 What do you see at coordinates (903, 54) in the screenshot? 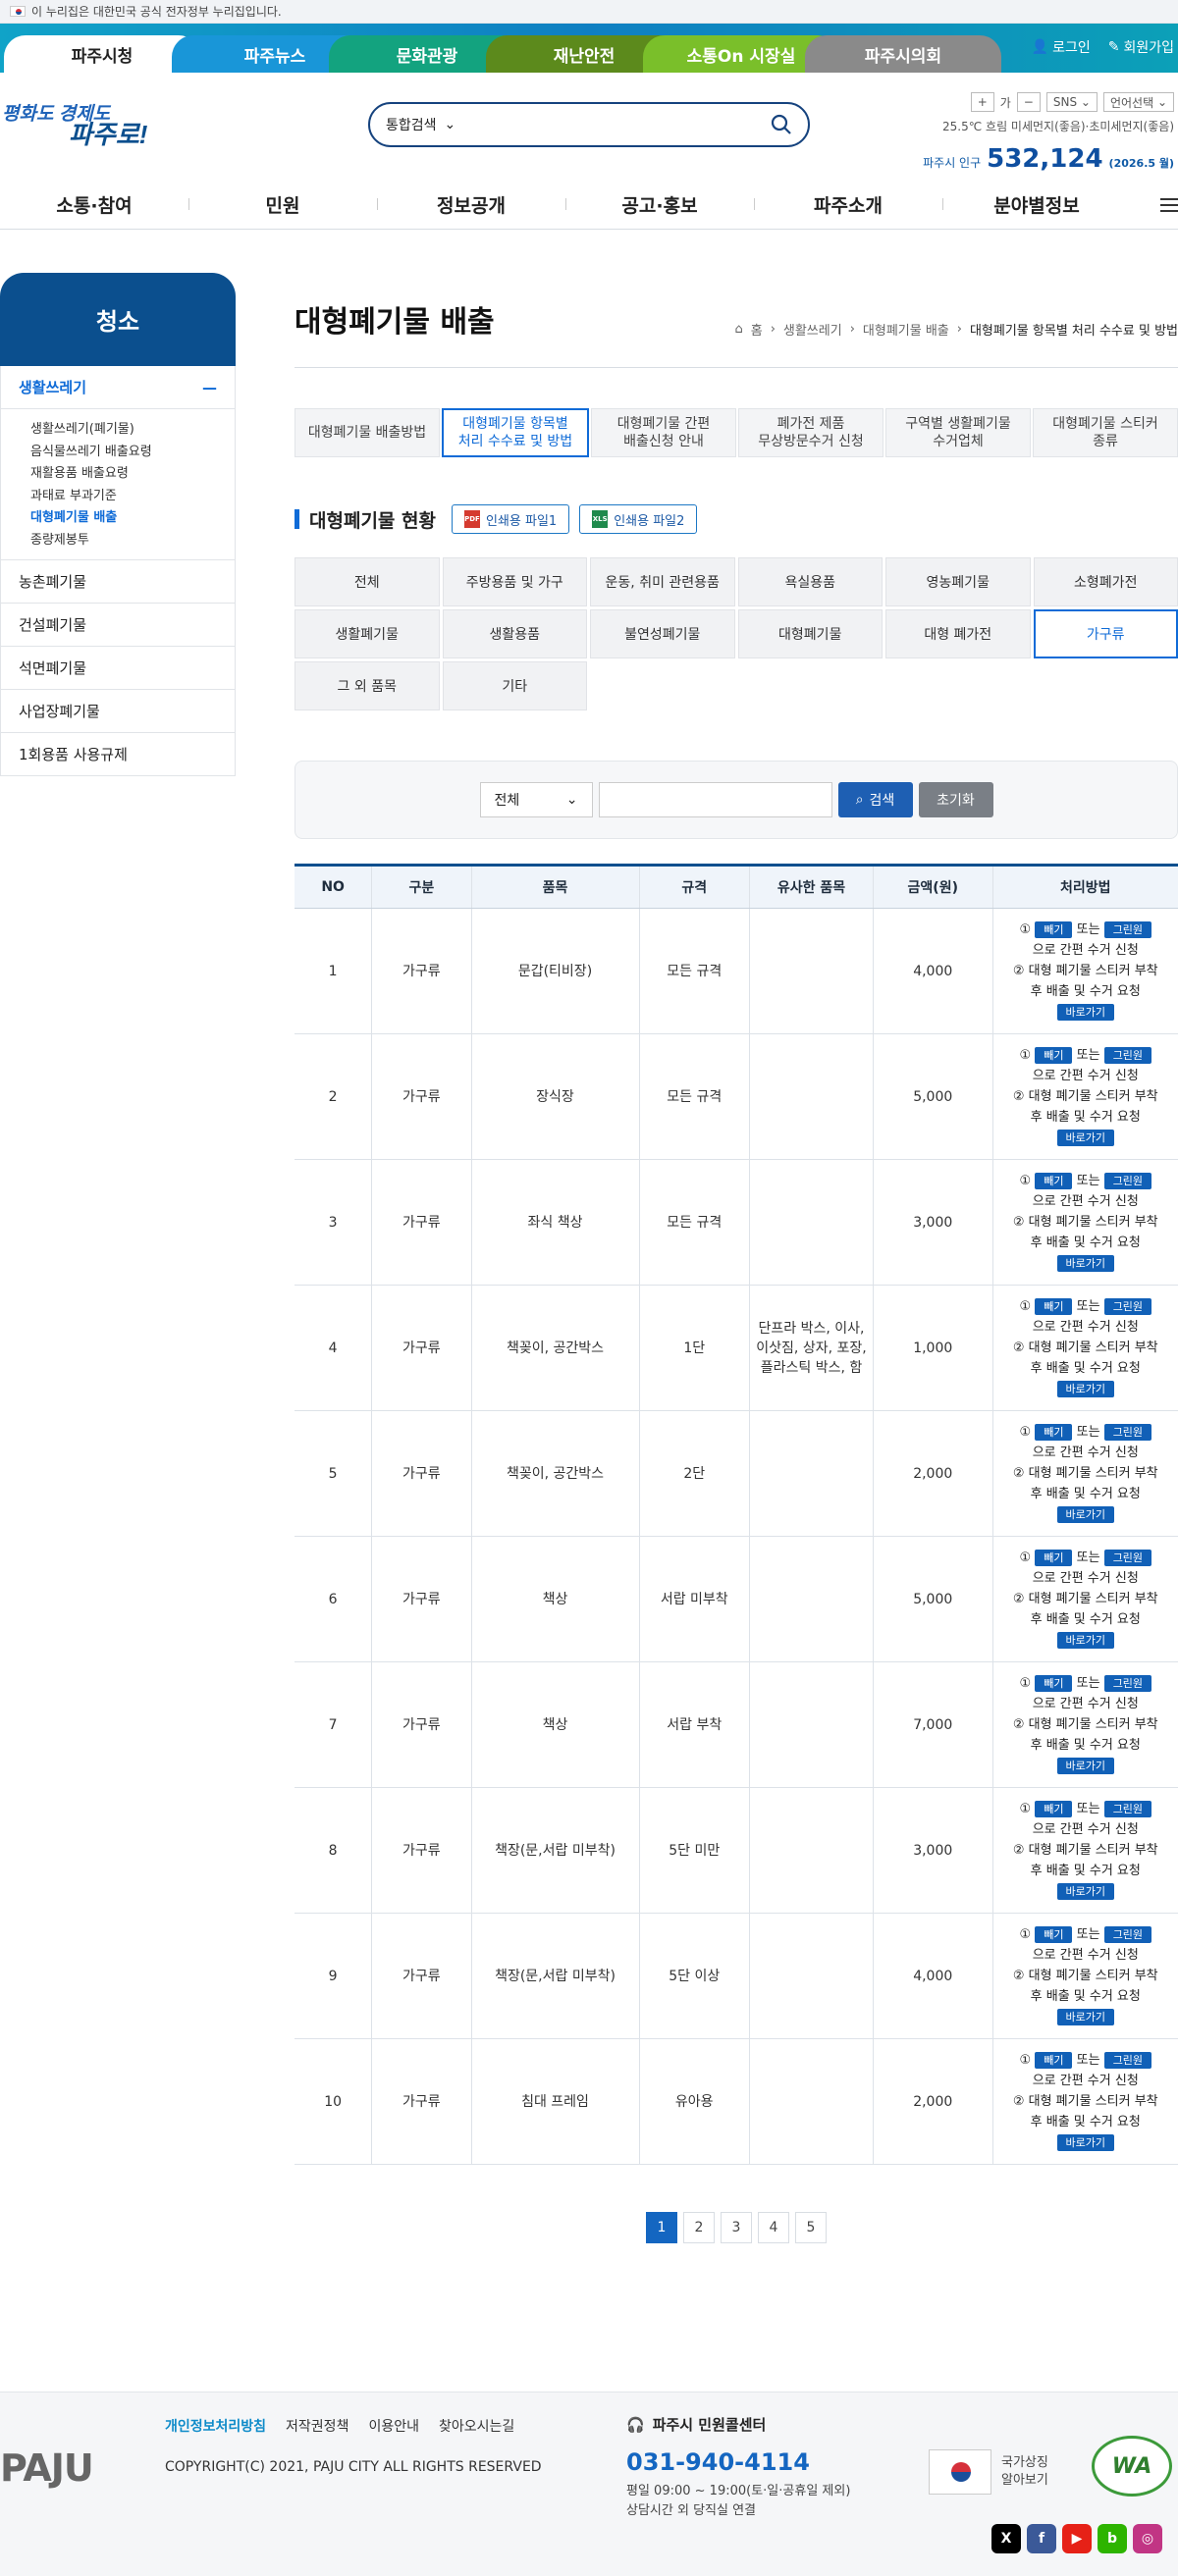
I see `site-tab-council: 파주시의회` at bounding box center [903, 54].